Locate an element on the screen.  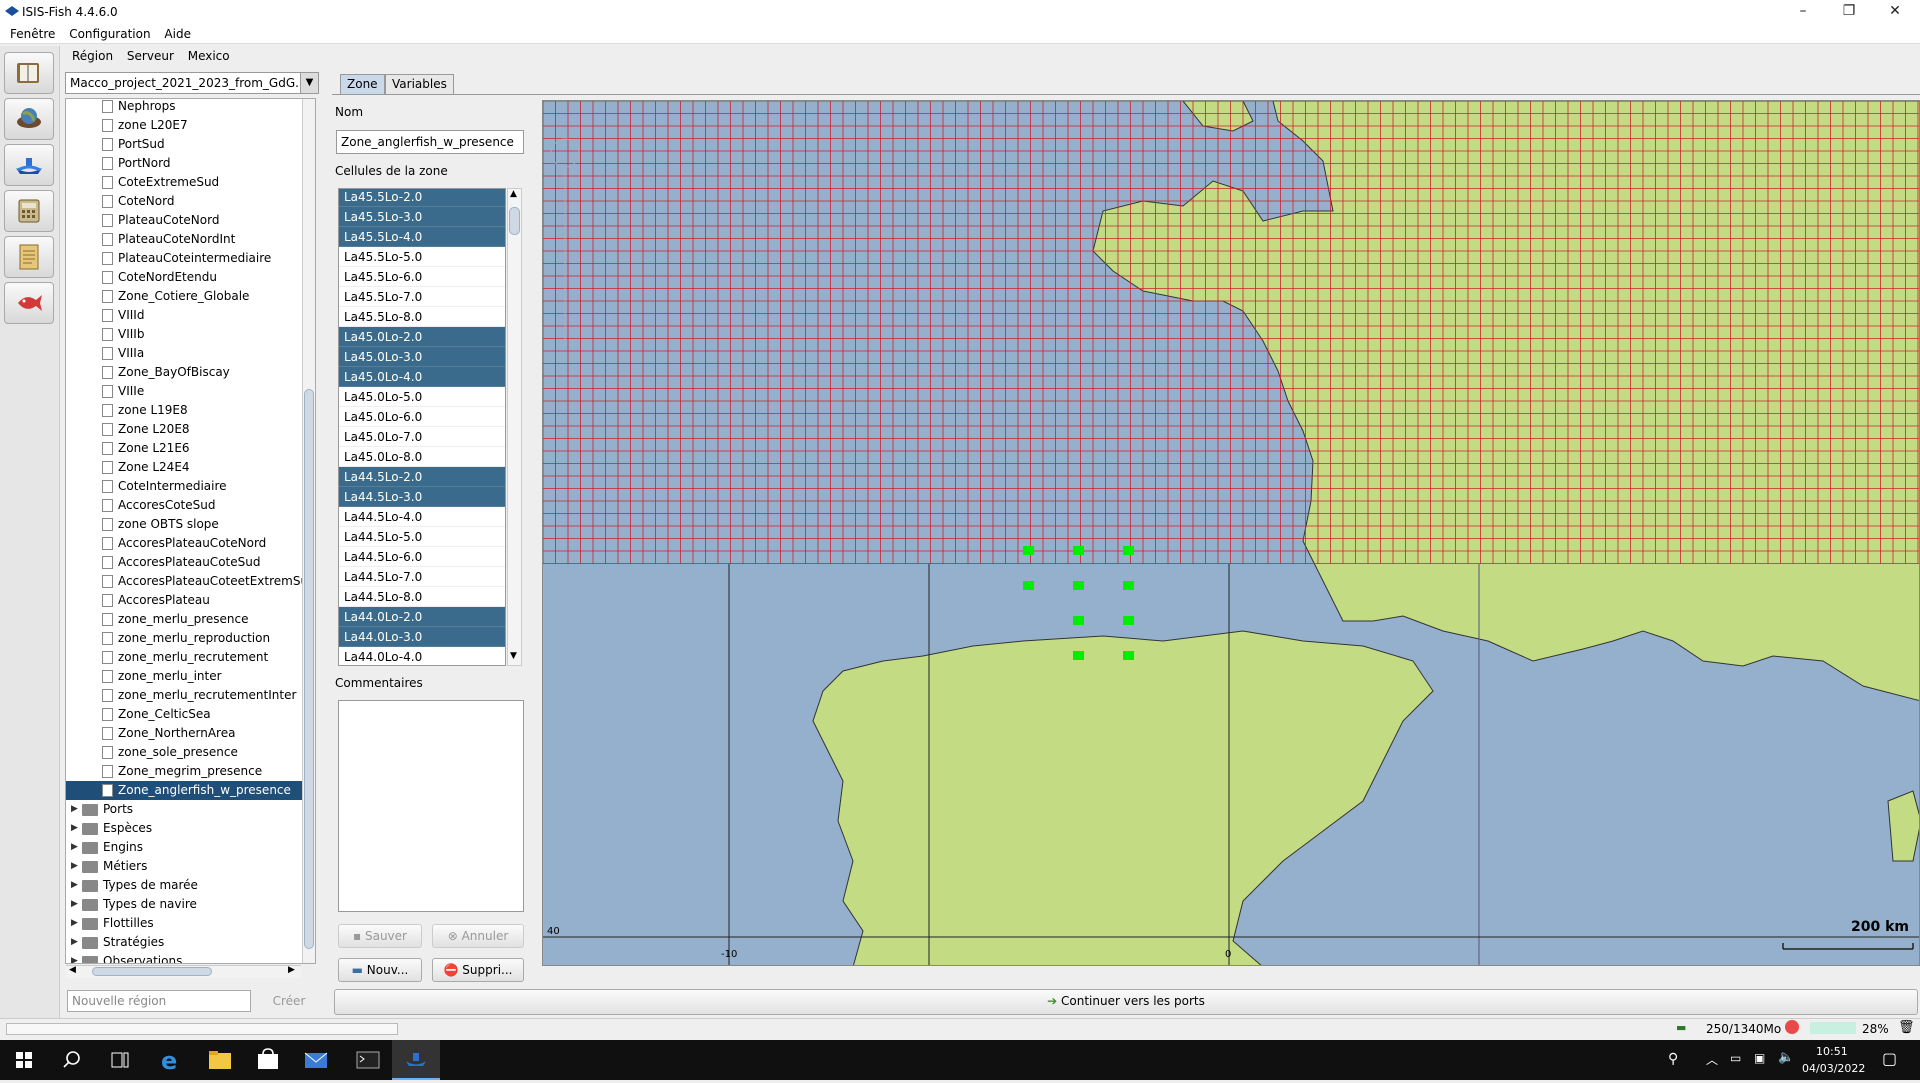
tree-item-zone: Zone L20E8 is located at coordinates (184, 429).